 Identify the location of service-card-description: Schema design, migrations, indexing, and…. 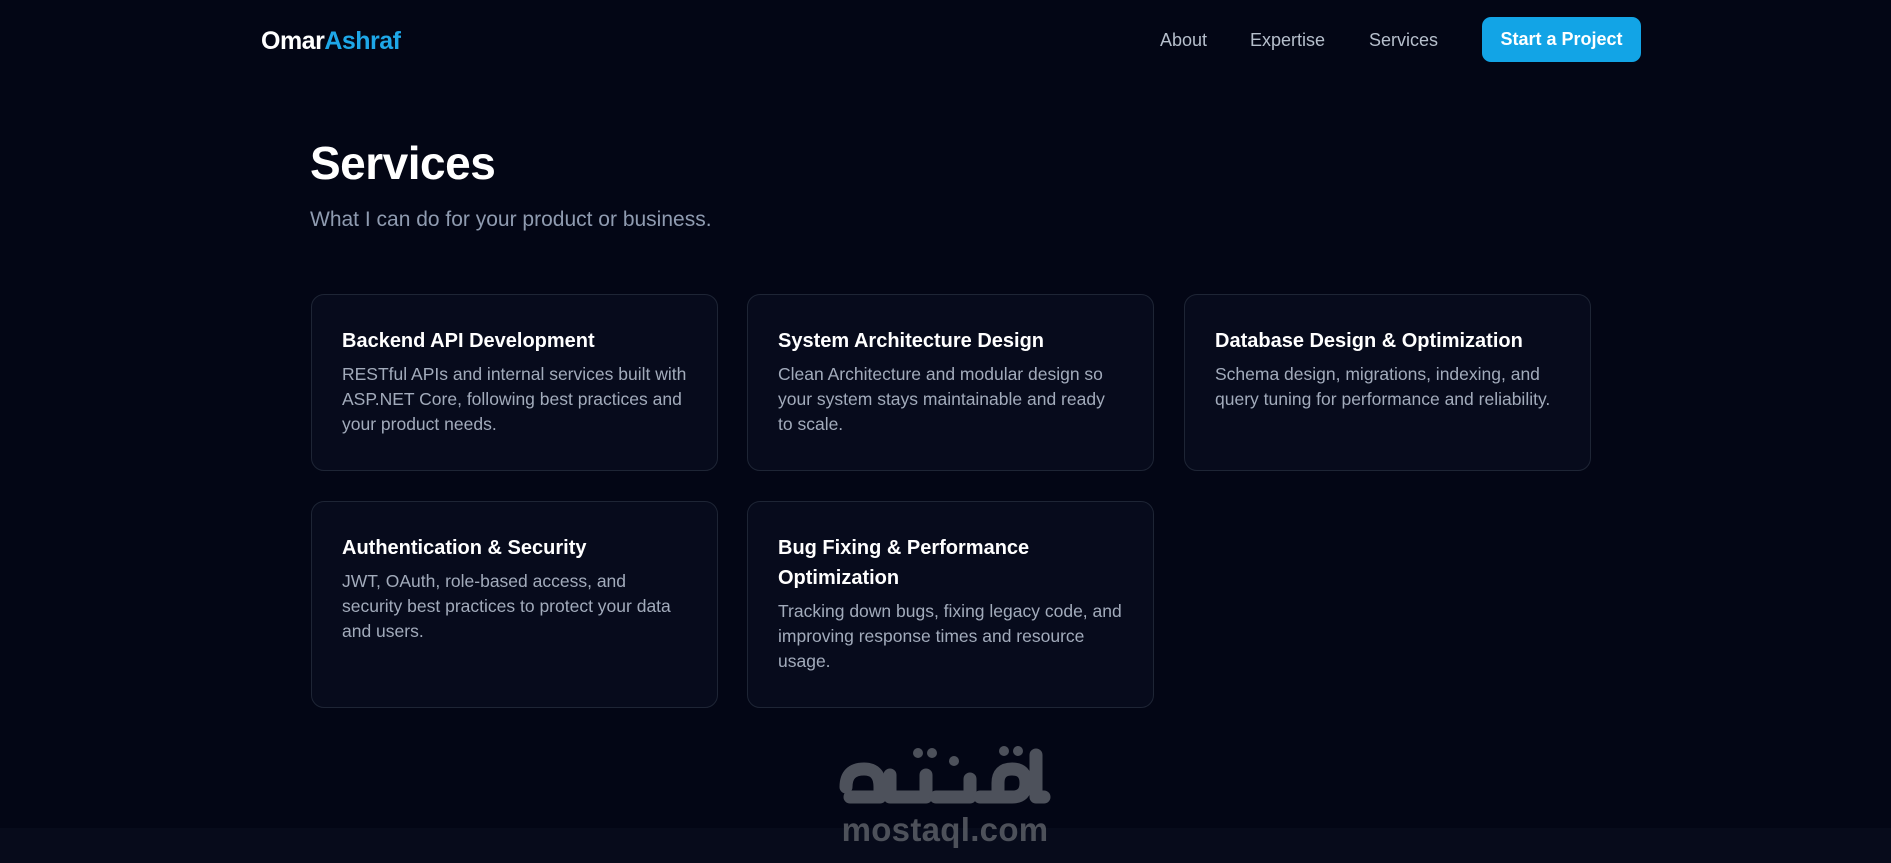
(1383, 386).